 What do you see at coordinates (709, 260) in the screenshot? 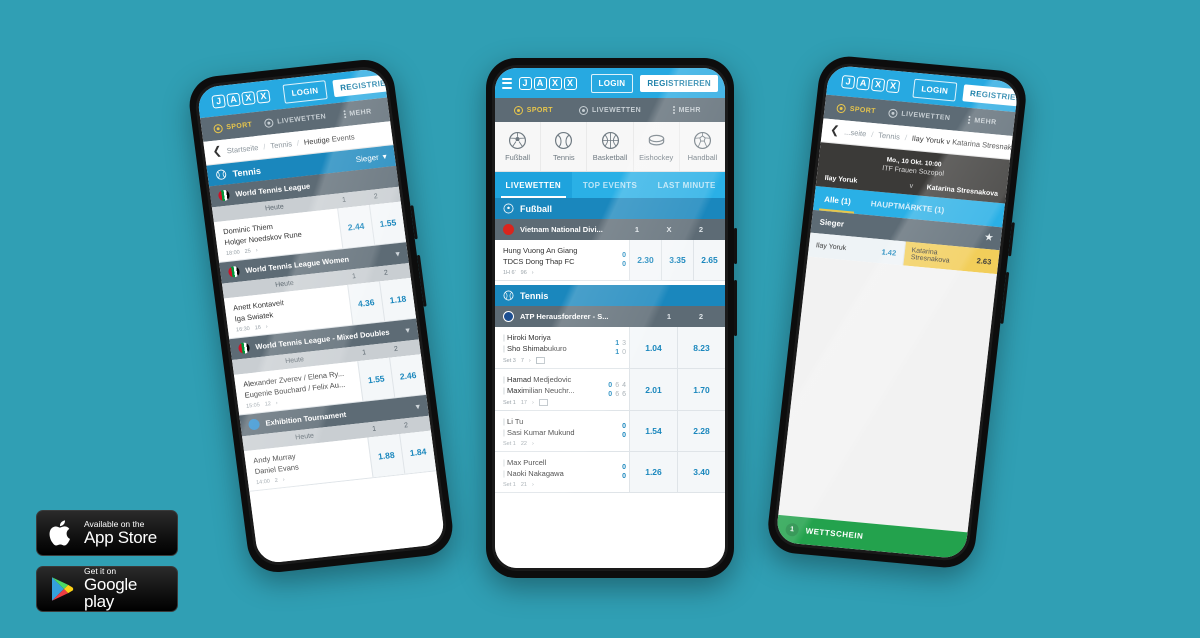
I see `odds-button: 2.65` at bounding box center [709, 260].